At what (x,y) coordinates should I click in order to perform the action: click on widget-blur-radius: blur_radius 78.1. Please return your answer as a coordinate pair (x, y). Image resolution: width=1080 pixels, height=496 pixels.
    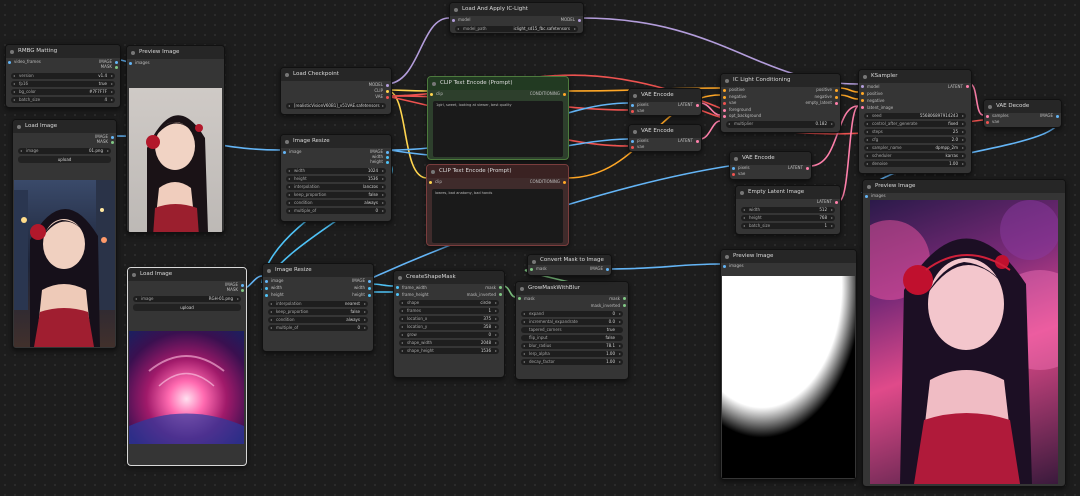
    Looking at the image, I should click on (572, 345).